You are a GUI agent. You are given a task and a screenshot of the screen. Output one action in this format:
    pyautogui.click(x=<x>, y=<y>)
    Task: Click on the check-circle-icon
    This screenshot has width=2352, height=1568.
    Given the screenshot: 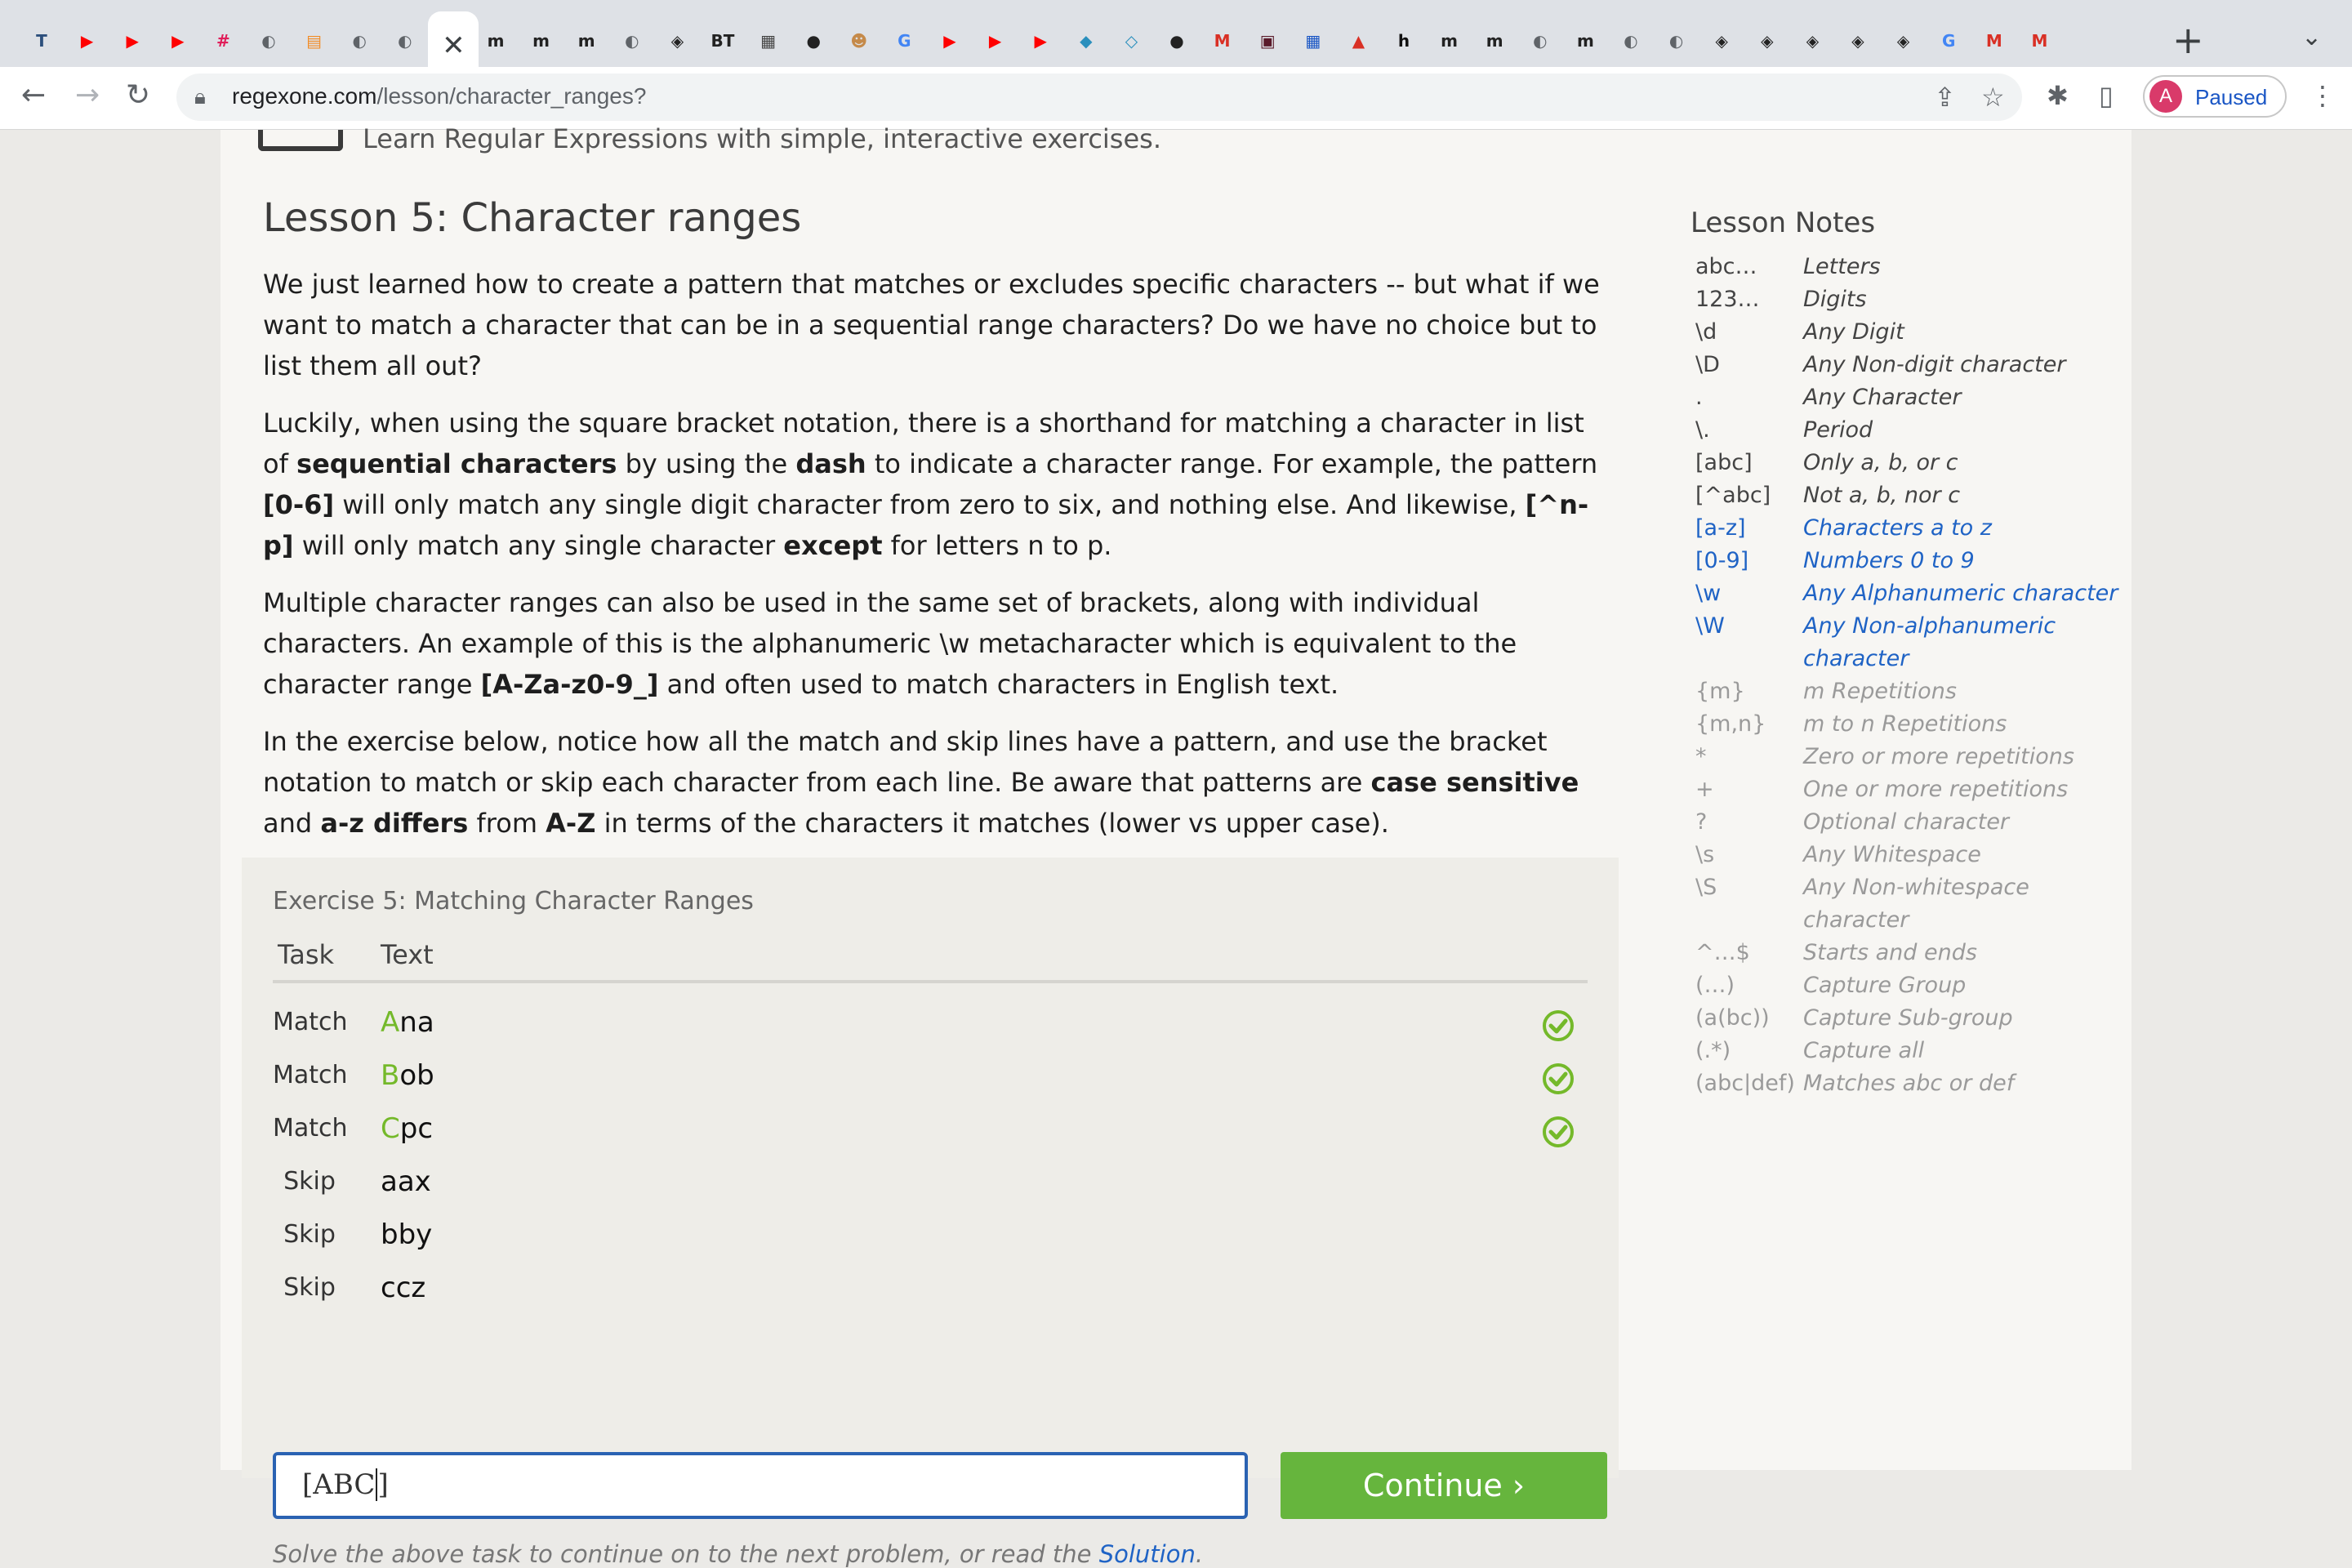 What is the action you would take?
    pyautogui.click(x=1558, y=1131)
    